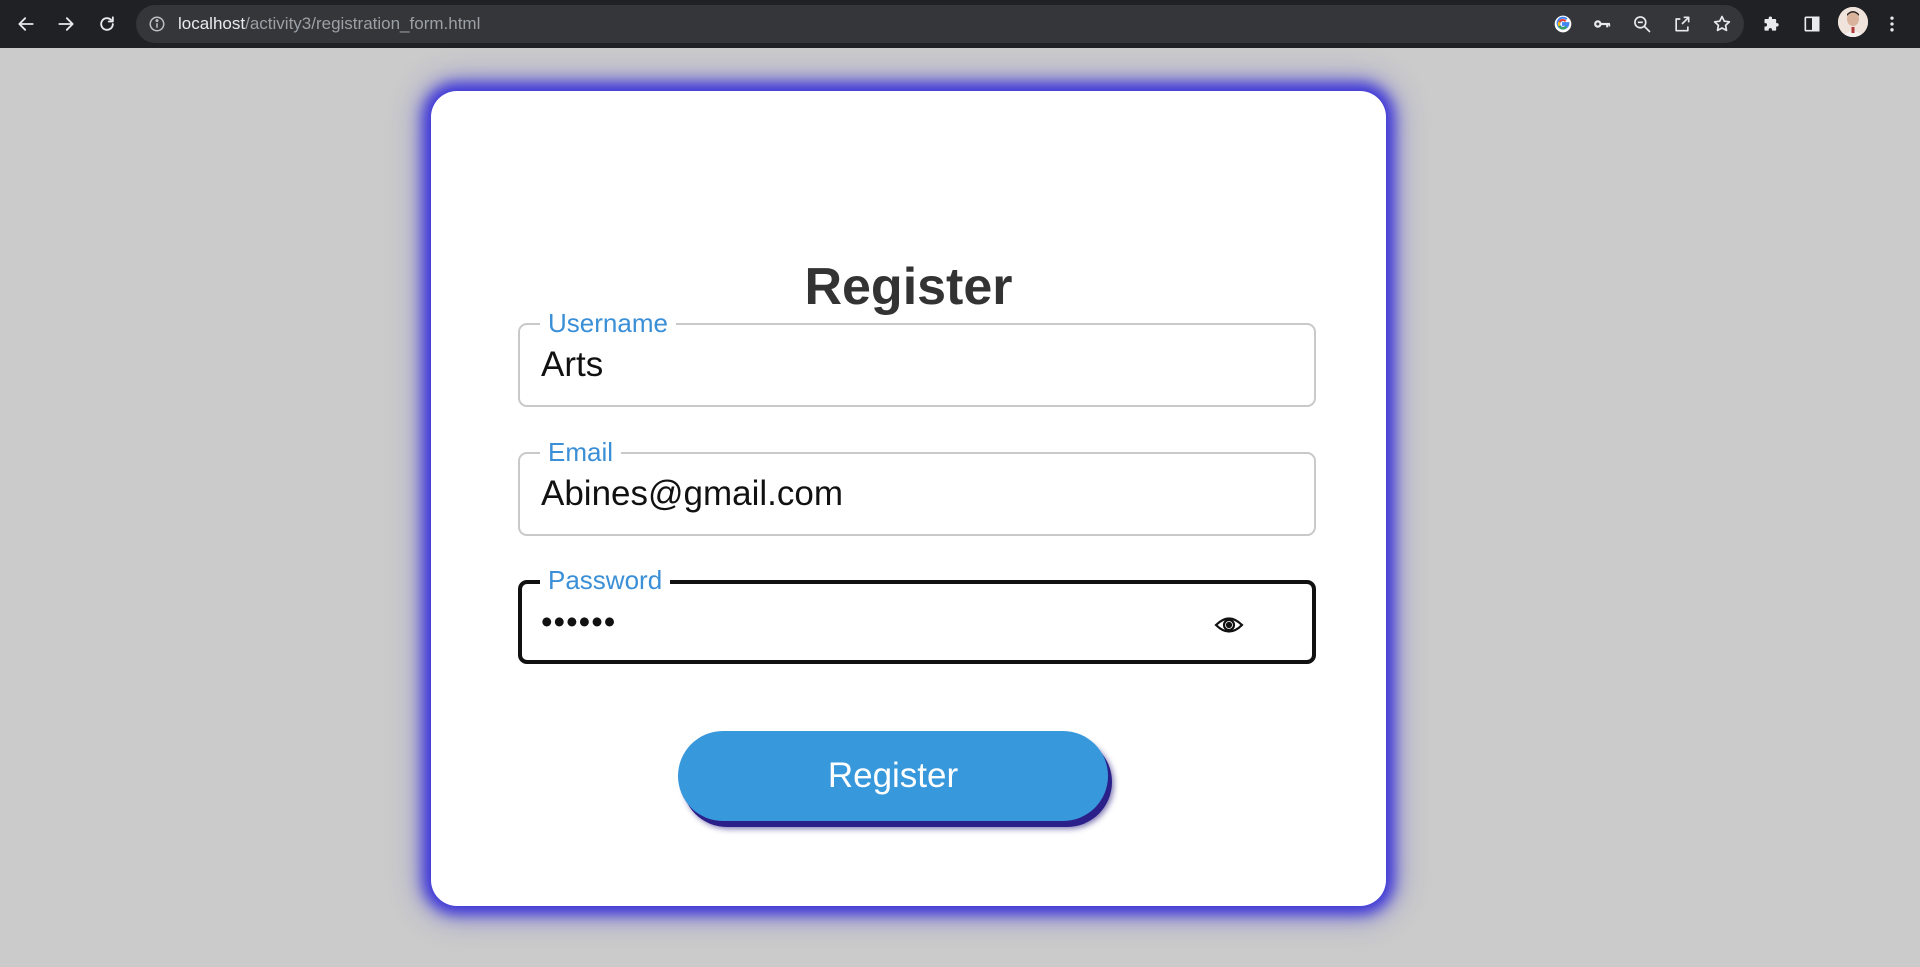 Image resolution: width=1920 pixels, height=967 pixels. I want to click on email-input: Abines@gmail.com, so click(692, 494).